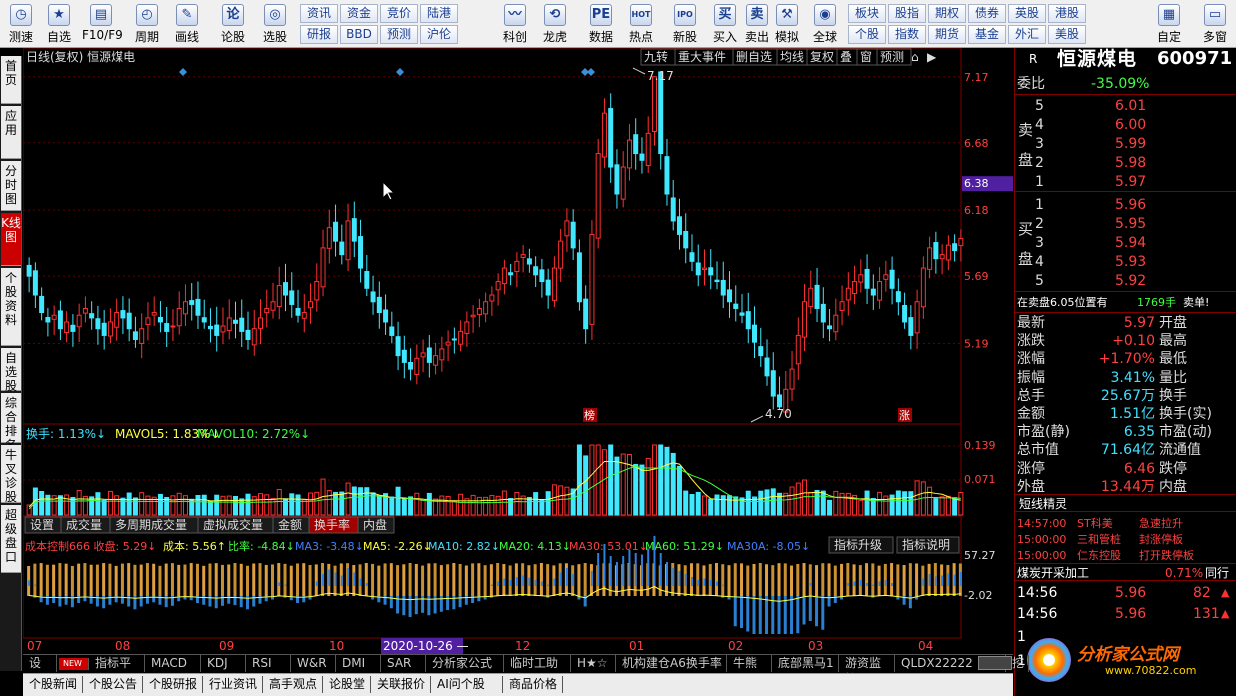 The width and height of the screenshot is (1236, 696). What do you see at coordinates (907, 13) in the screenshot?
I see `toolbar-small-top-5: 股指` at bounding box center [907, 13].